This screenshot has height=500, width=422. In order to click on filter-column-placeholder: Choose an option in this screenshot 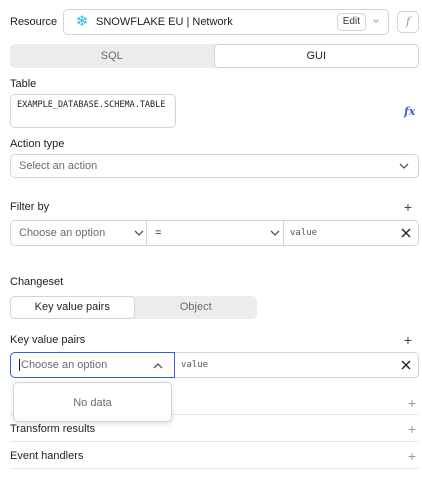, I will do `click(62, 233)`.